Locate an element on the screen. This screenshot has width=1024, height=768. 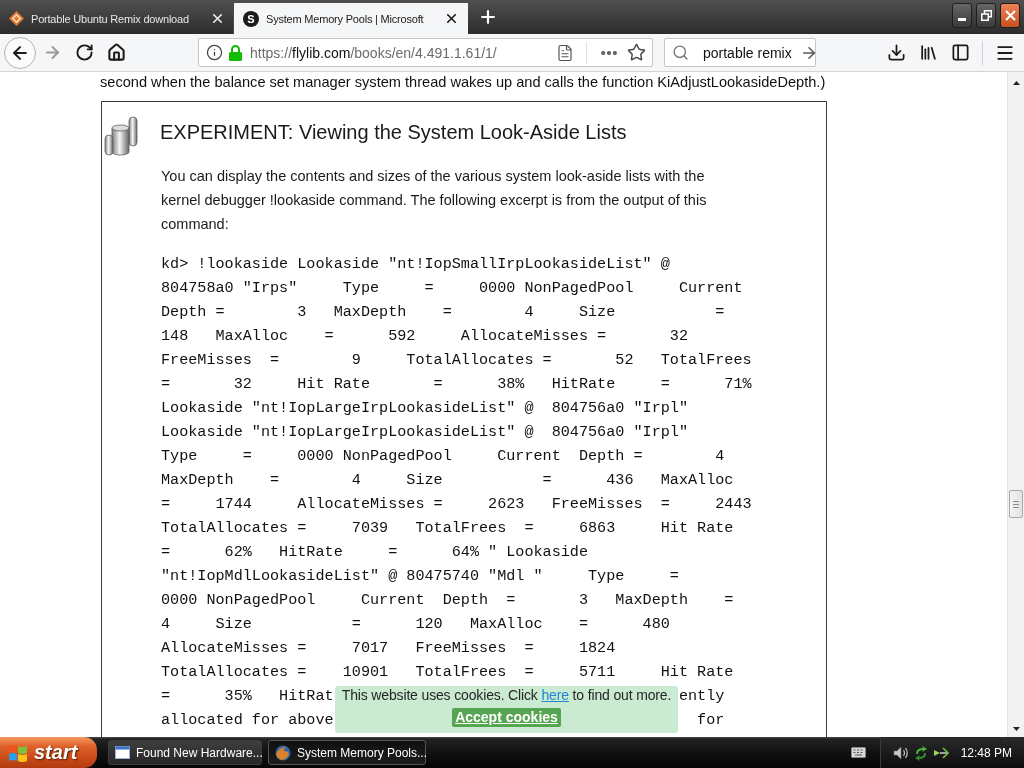
intro-paragraph: You can display the contents and sizes of the various system look-aside lists with the kernel debugger !lookaside command. The following excerpt is from the output of this command: is located at coordinates (434, 200).